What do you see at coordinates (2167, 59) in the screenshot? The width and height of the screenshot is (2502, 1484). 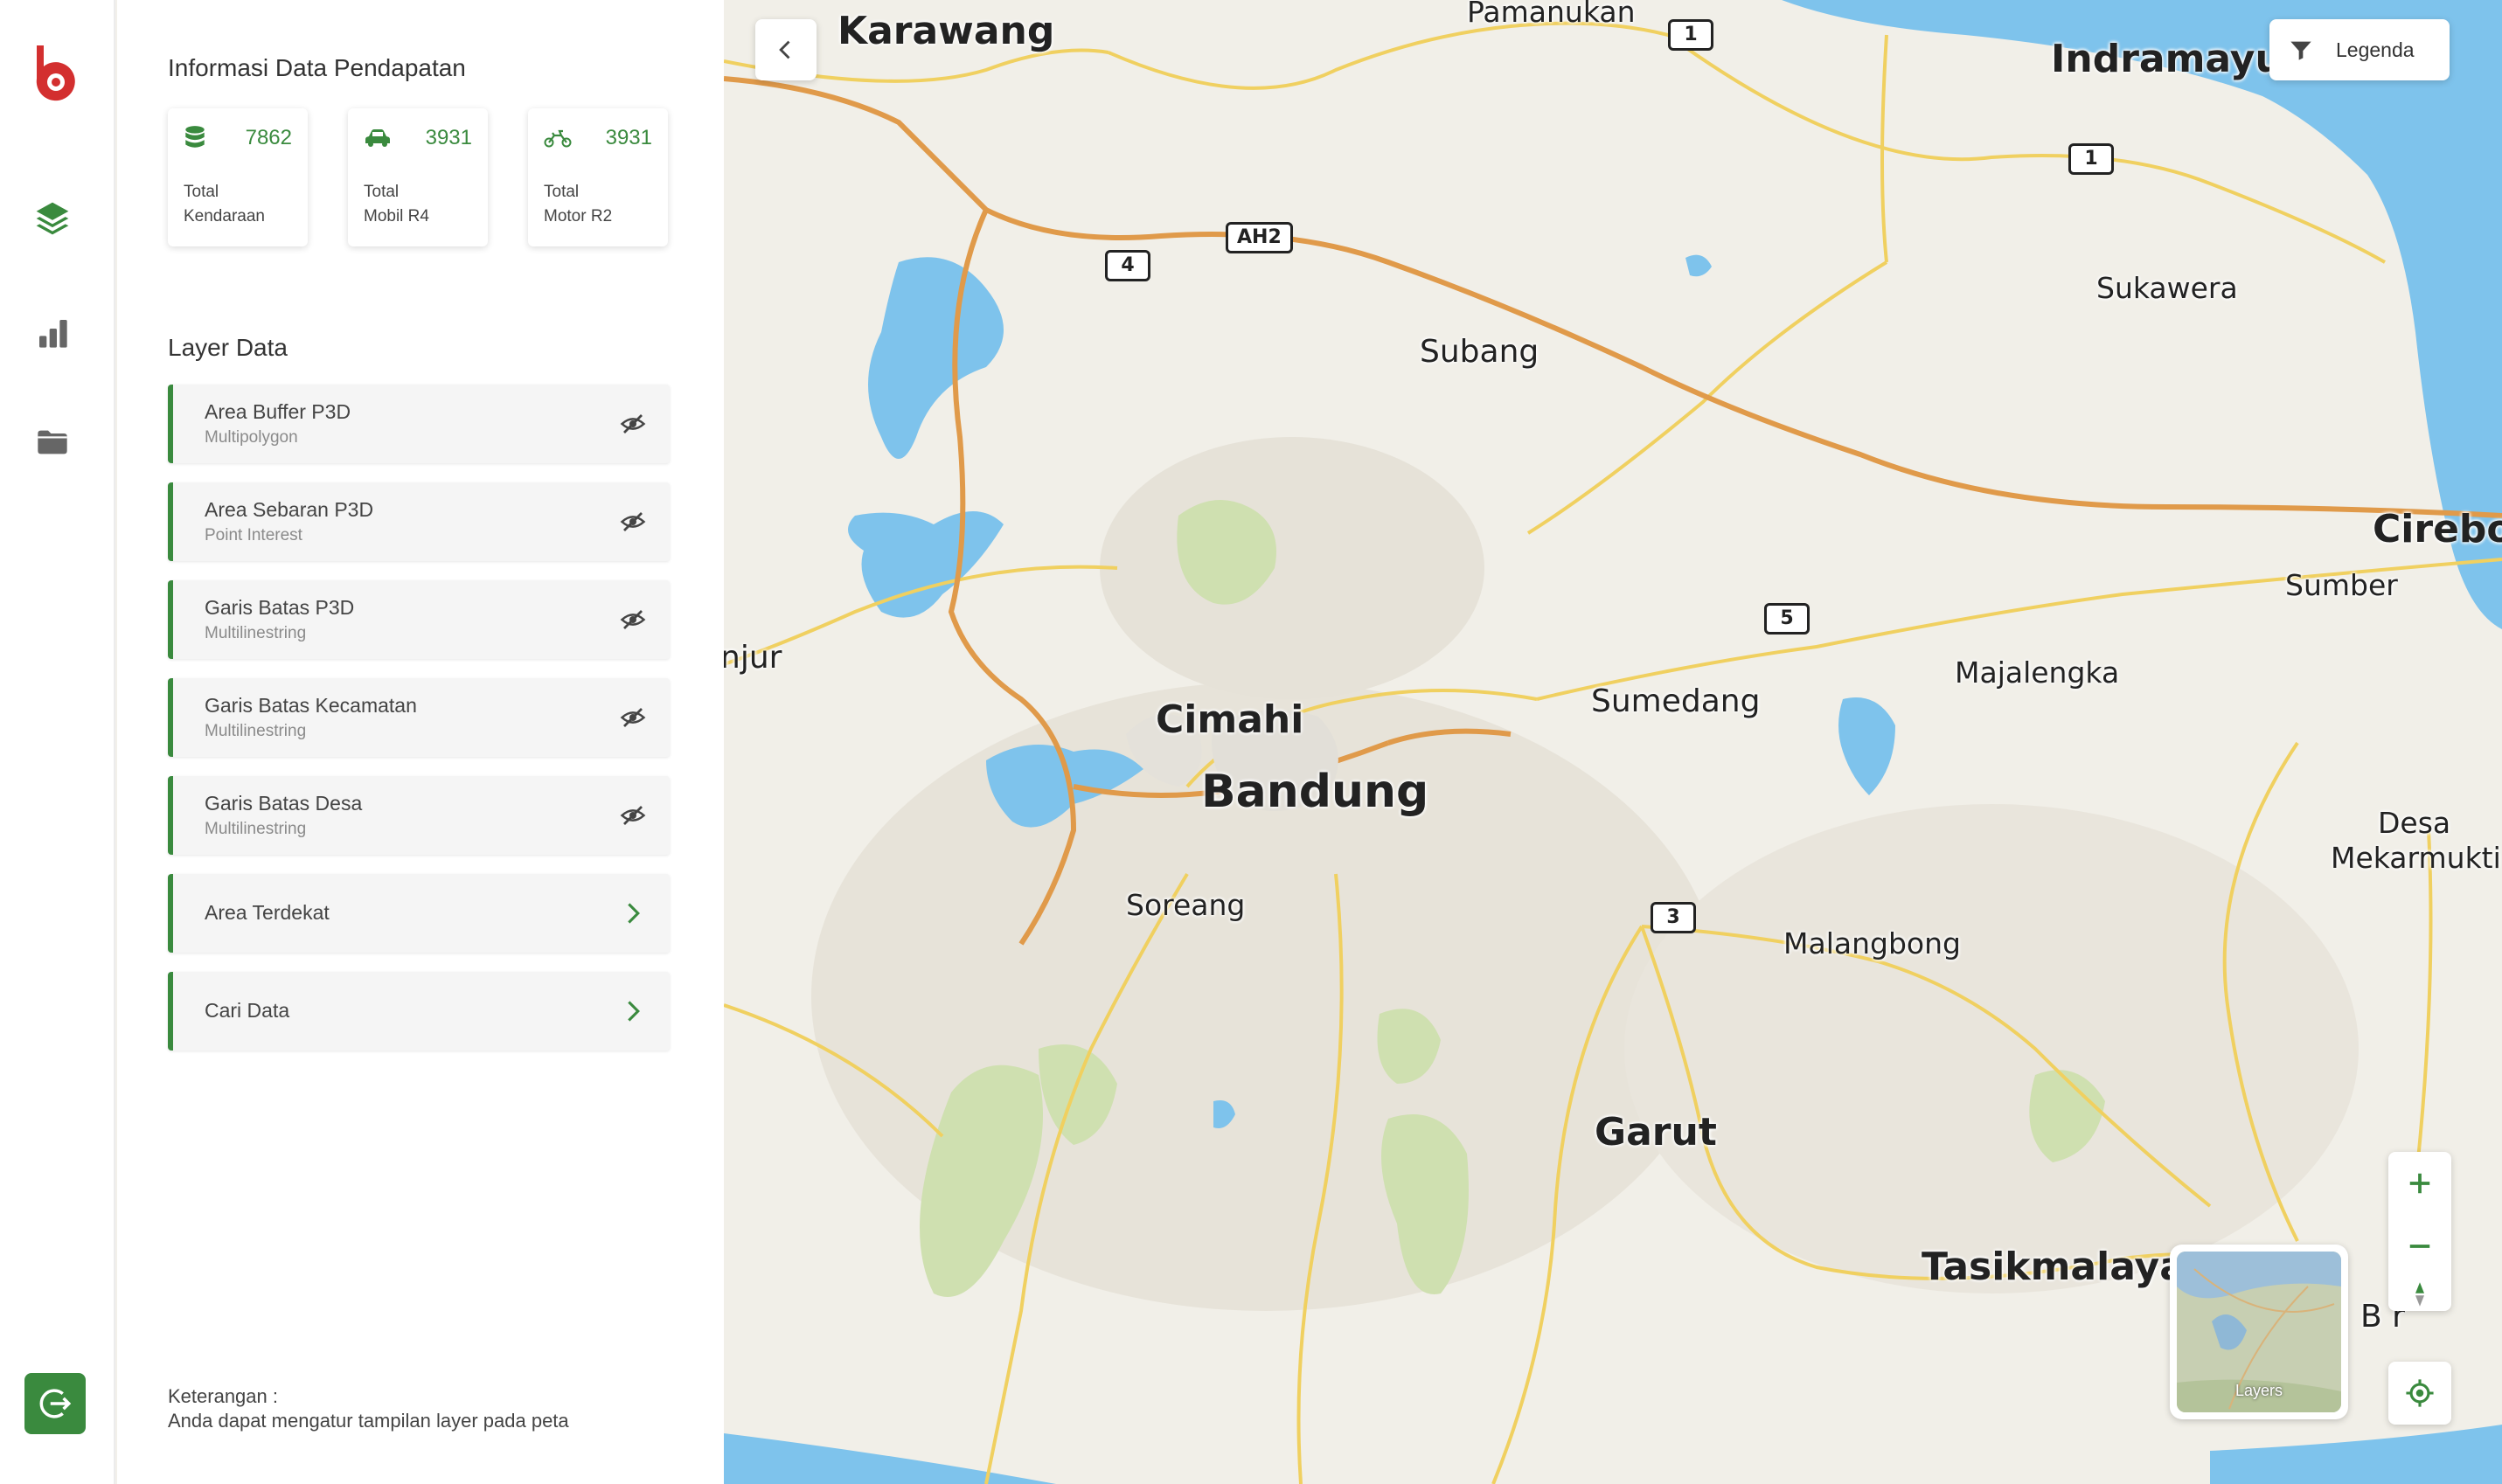 I see `place-label: Indramayu` at bounding box center [2167, 59].